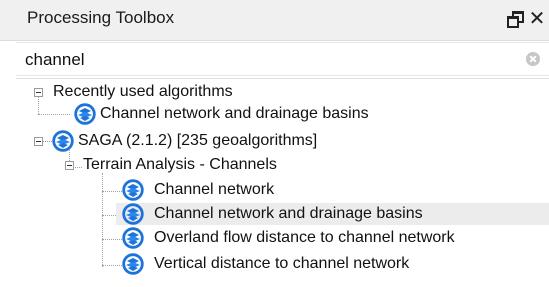 The image size is (549, 287). What do you see at coordinates (525, 18) in the screenshot?
I see `titlebar-buttons: ✕` at bounding box center [525, 18].